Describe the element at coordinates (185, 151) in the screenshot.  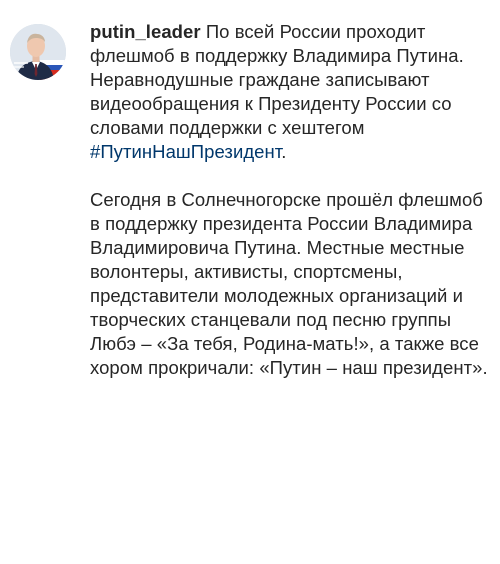
I see `hashtag-link: #ПутинНашПрезидент` at that location.